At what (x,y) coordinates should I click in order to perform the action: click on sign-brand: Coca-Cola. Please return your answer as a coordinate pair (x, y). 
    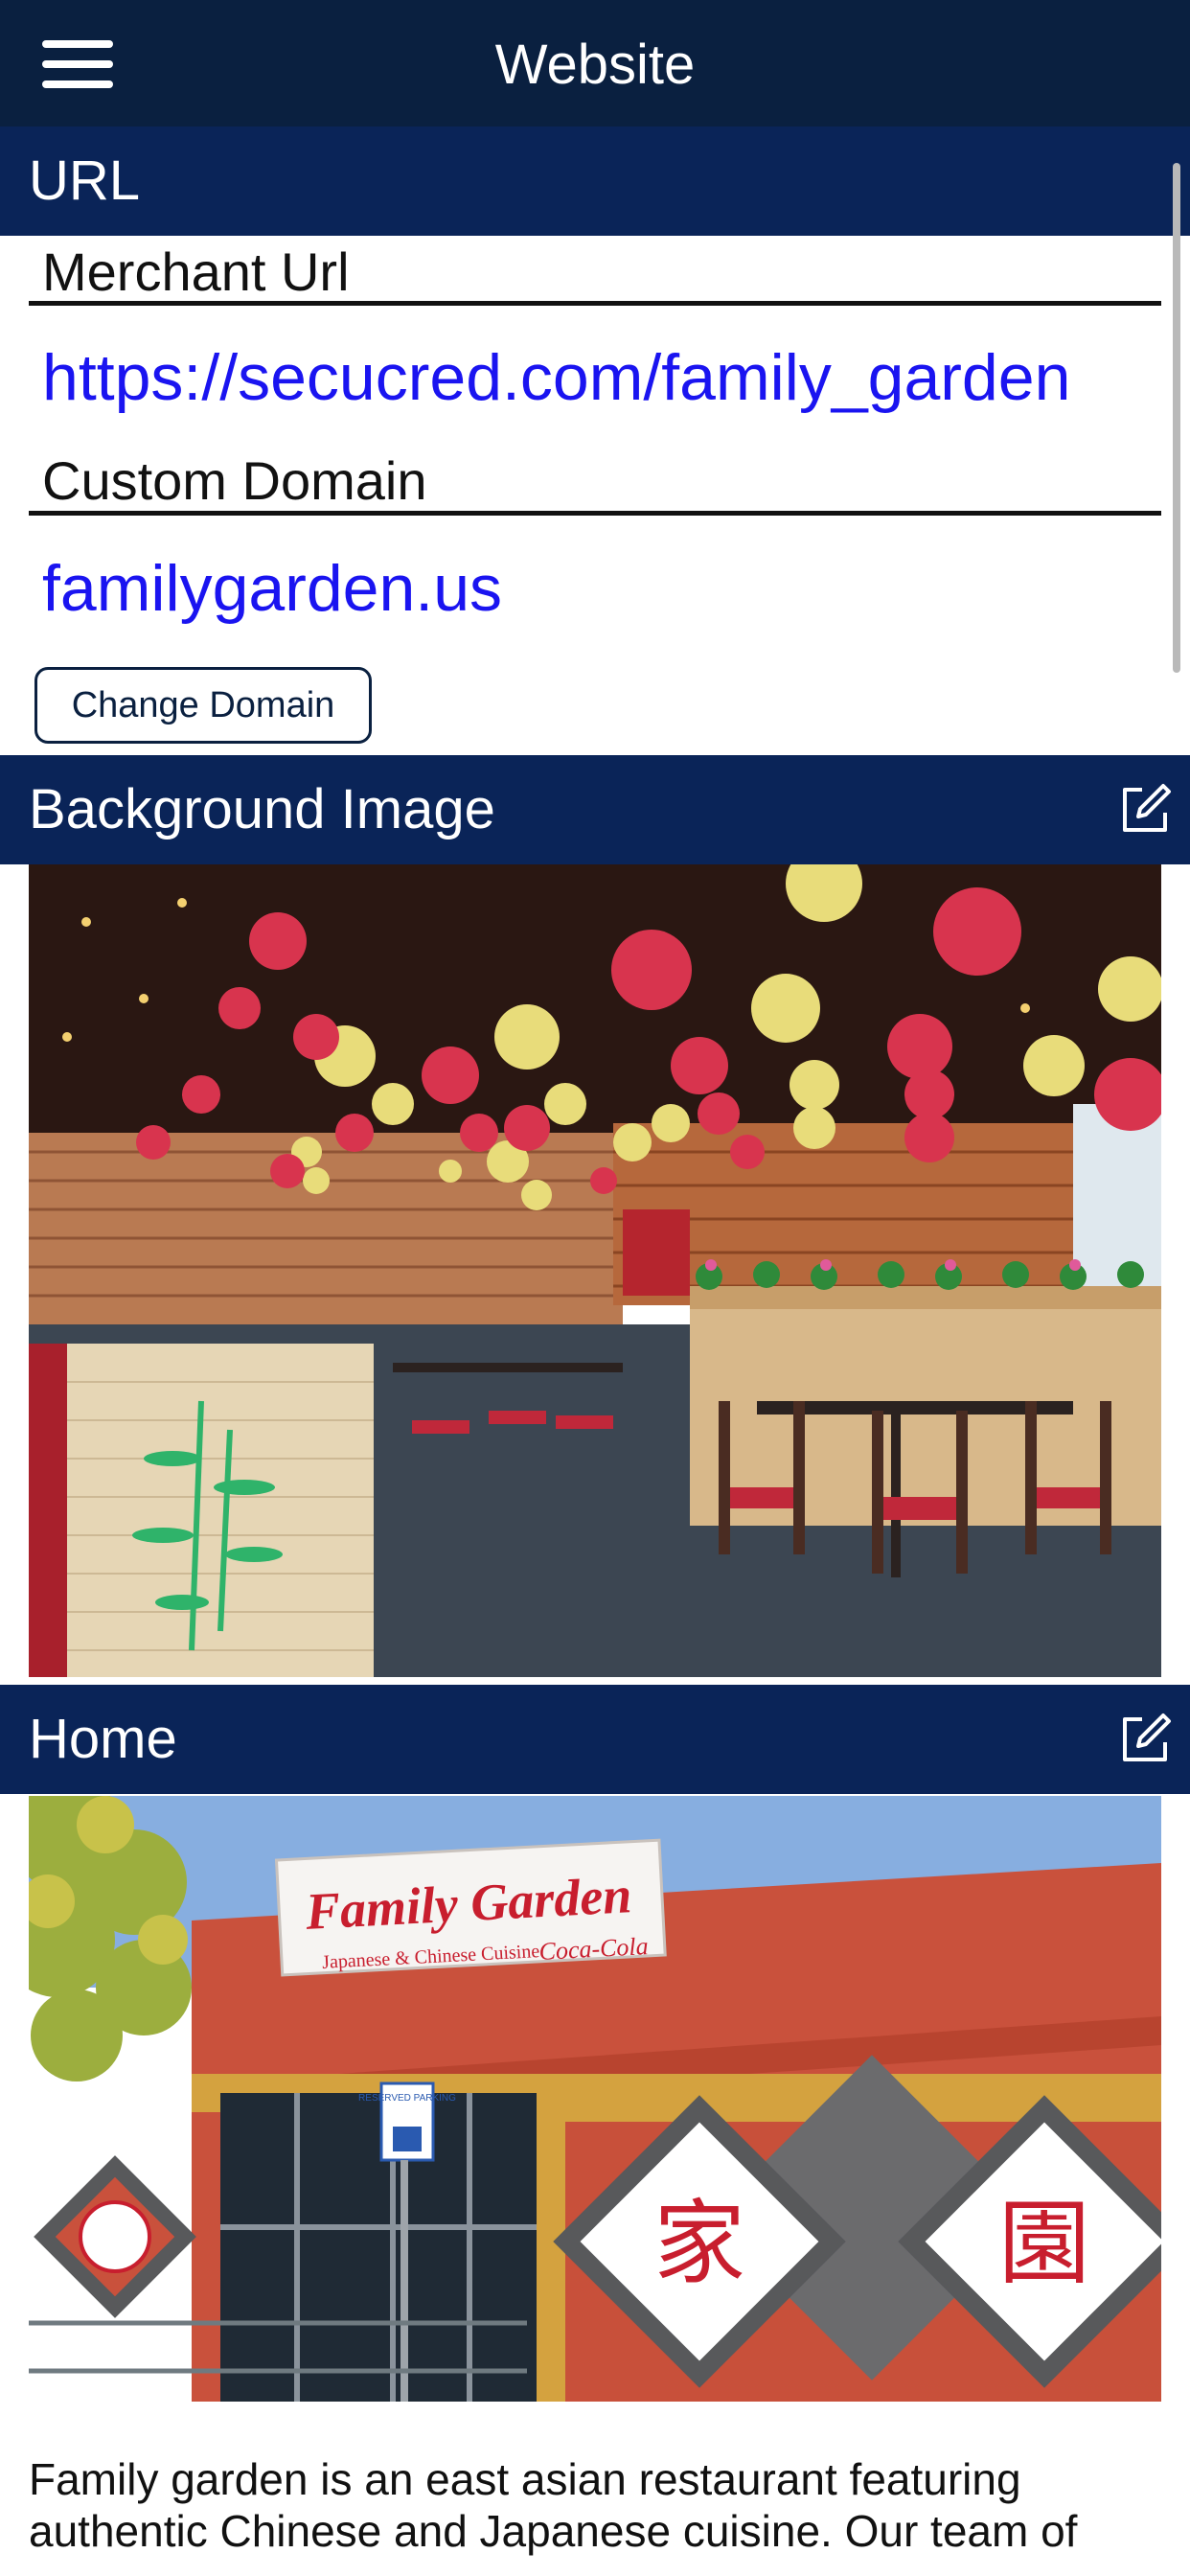
    Looking at the image, I should click on (593, 1949).